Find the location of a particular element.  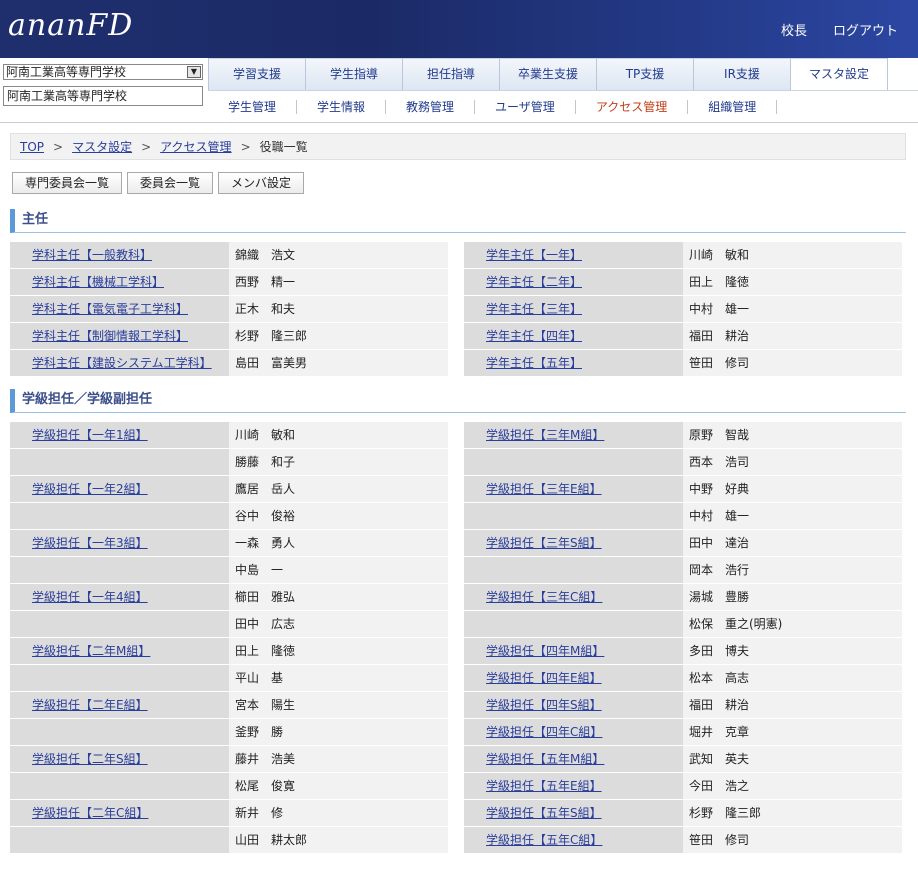

role-link: 学級担任【一年2組】 is located at coordinates (90, 489).